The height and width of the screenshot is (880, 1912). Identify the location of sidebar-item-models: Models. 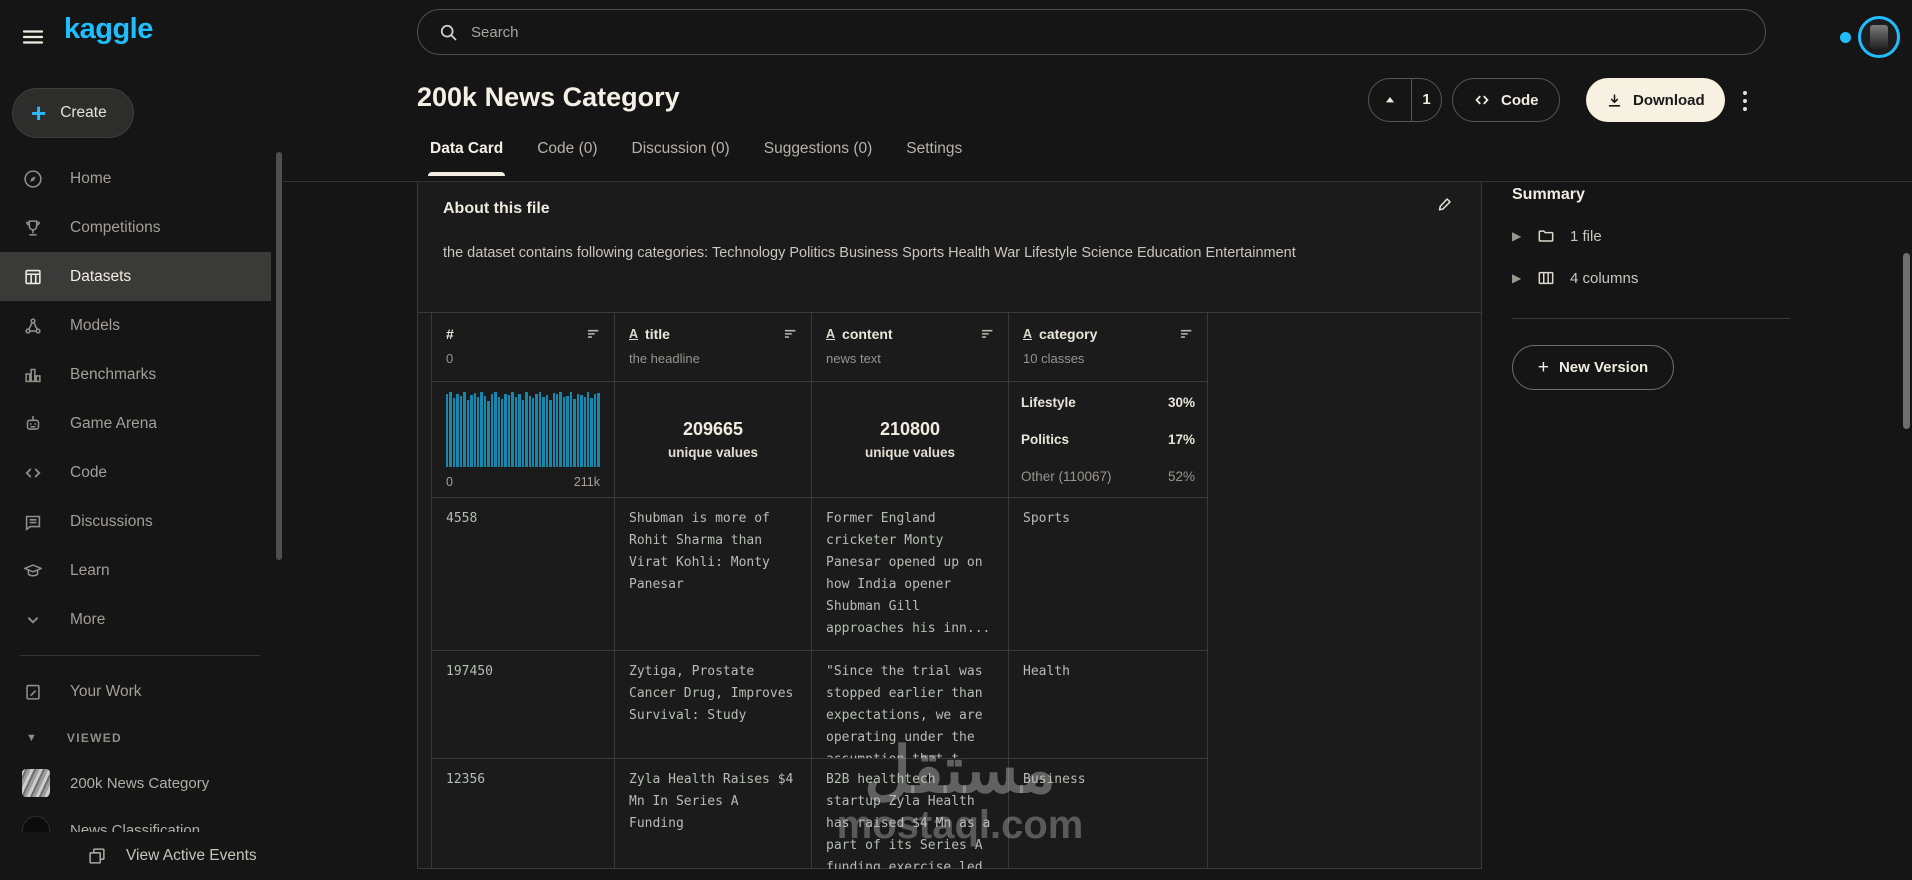
(135, 325).